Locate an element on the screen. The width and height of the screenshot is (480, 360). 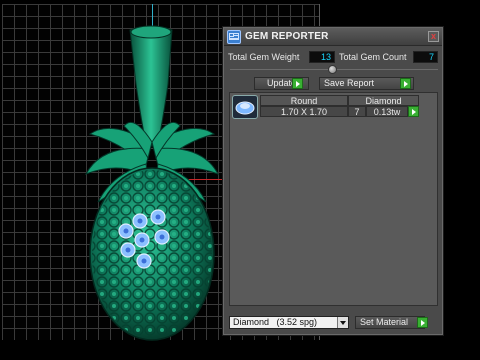
gem-material: Diamond is located at coordinates (383, 100).